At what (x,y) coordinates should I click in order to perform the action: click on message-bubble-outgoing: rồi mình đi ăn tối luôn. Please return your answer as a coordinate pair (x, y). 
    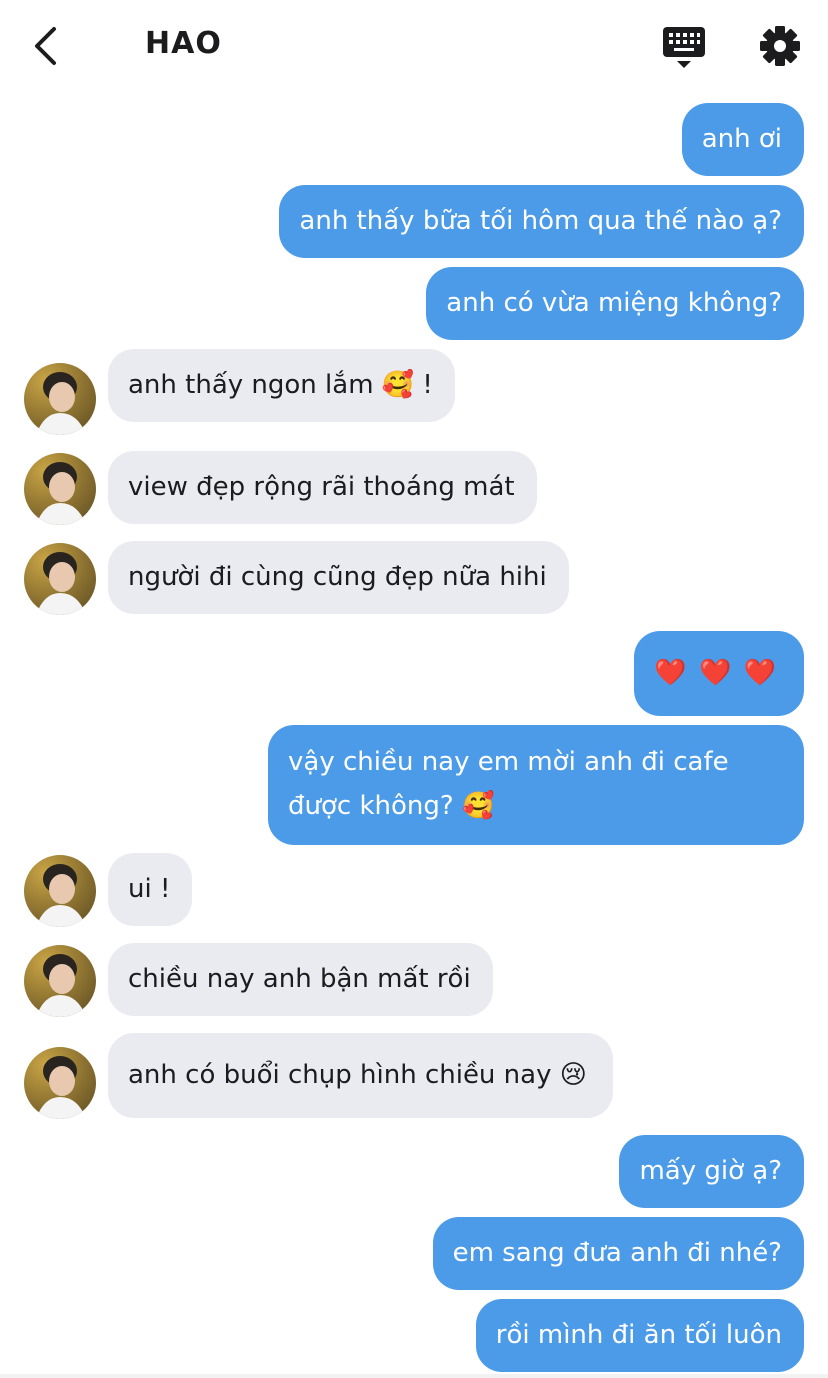
    Looking at the image, I should click on (639, 1335).